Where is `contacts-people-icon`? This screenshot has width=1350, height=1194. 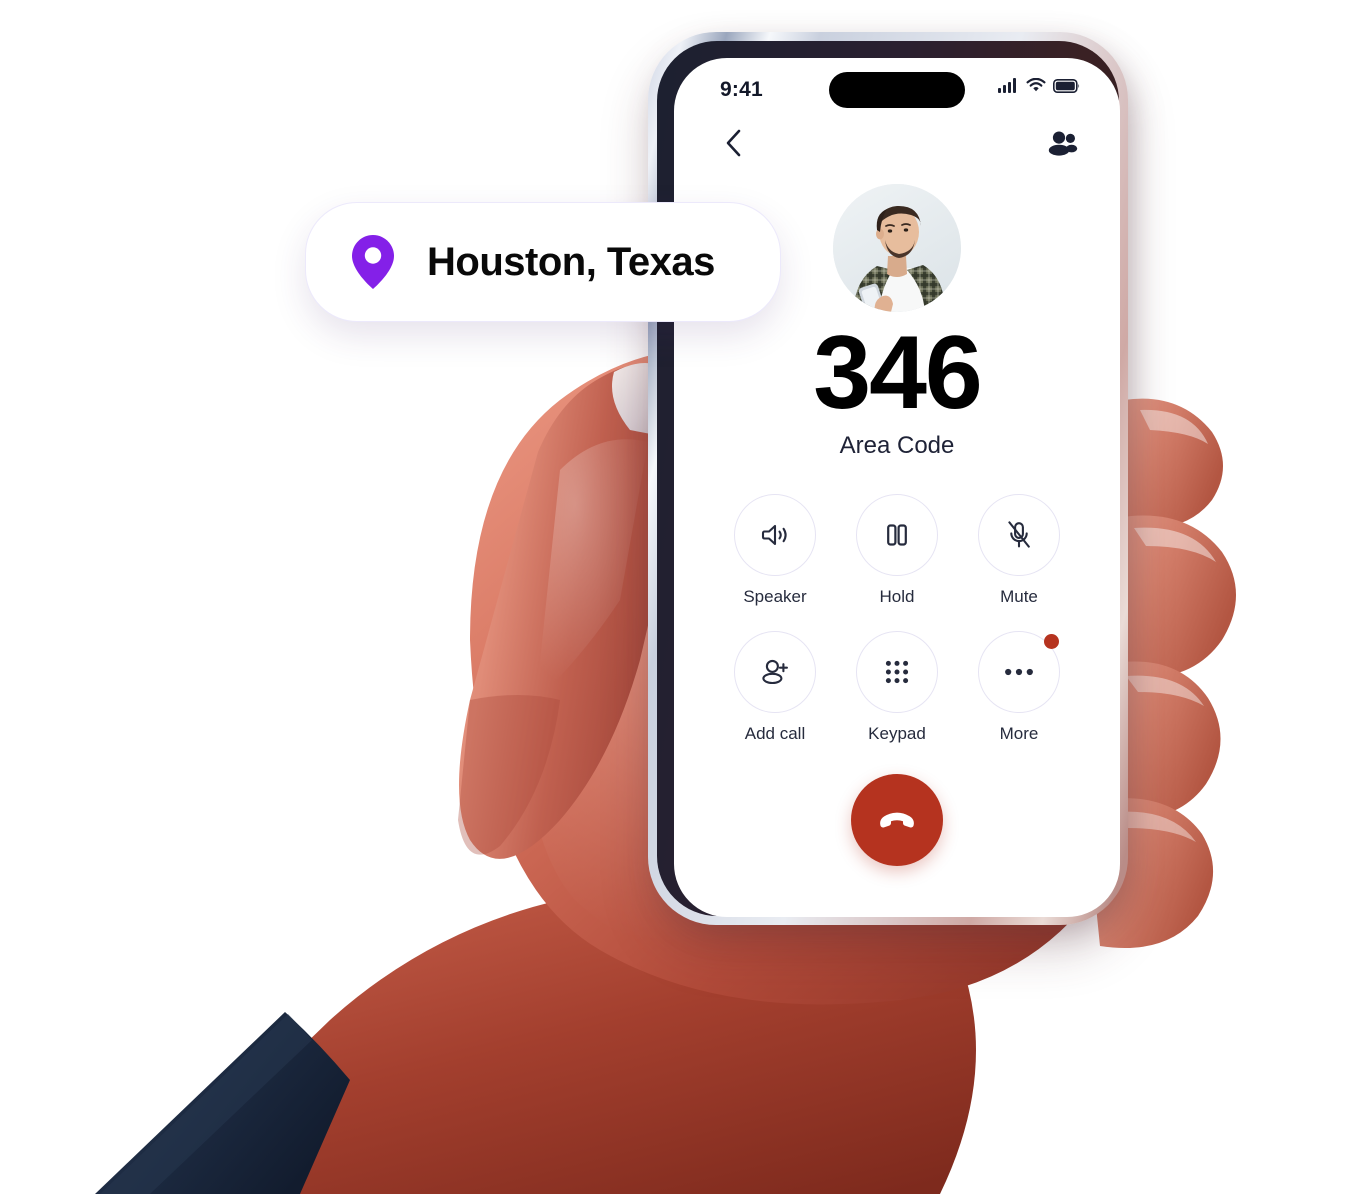 contacts-people-icon is located at coordinates (1063, 143).